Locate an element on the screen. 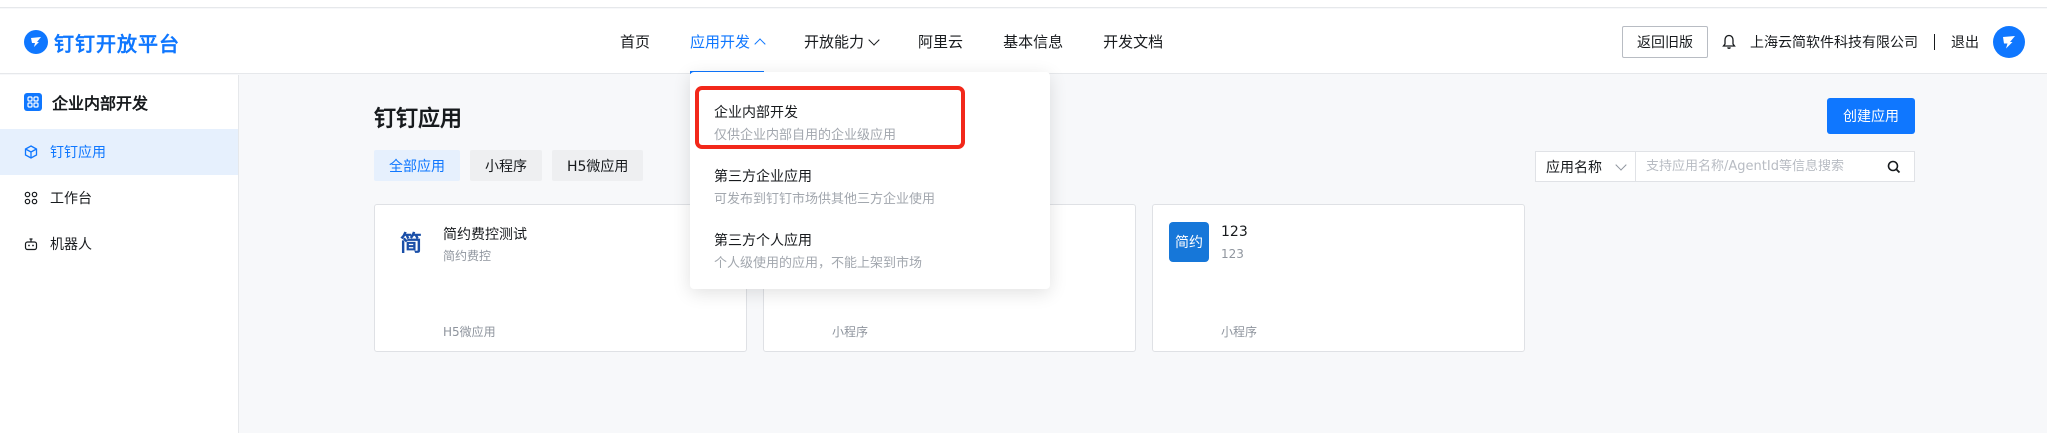 Image resolution: width=2047 pixels, height=433 pixels. nav-home-label: 首页 is located at coordinates (635, 42).